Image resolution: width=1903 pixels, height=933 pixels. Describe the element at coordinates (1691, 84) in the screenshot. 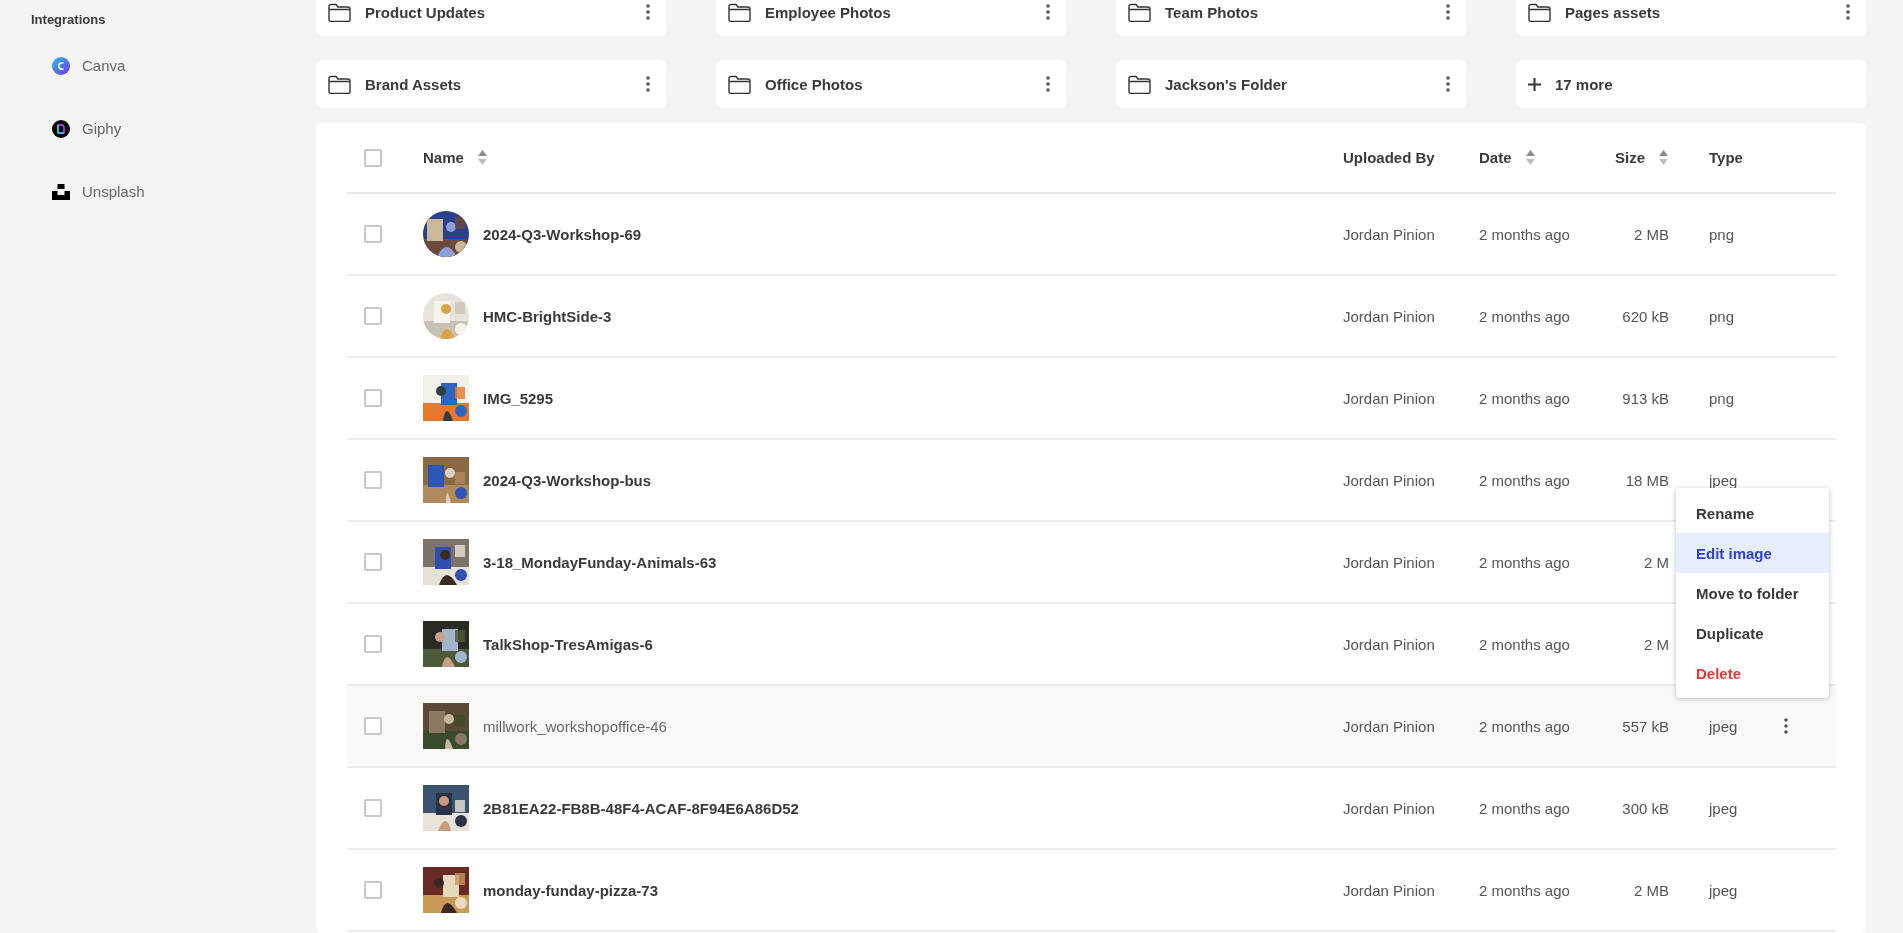

I see `more-folders-button: 17 more` at that location.